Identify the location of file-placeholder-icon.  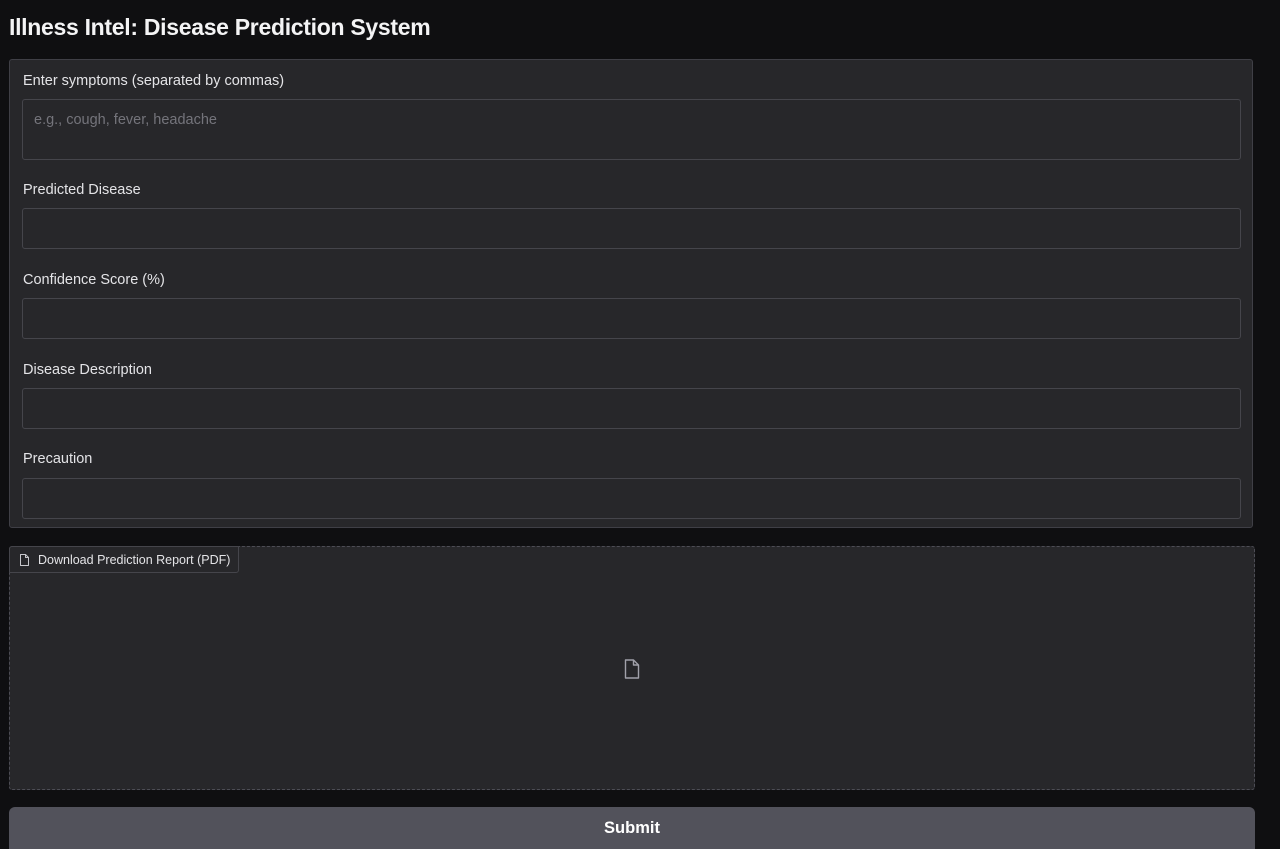
(632, 669).